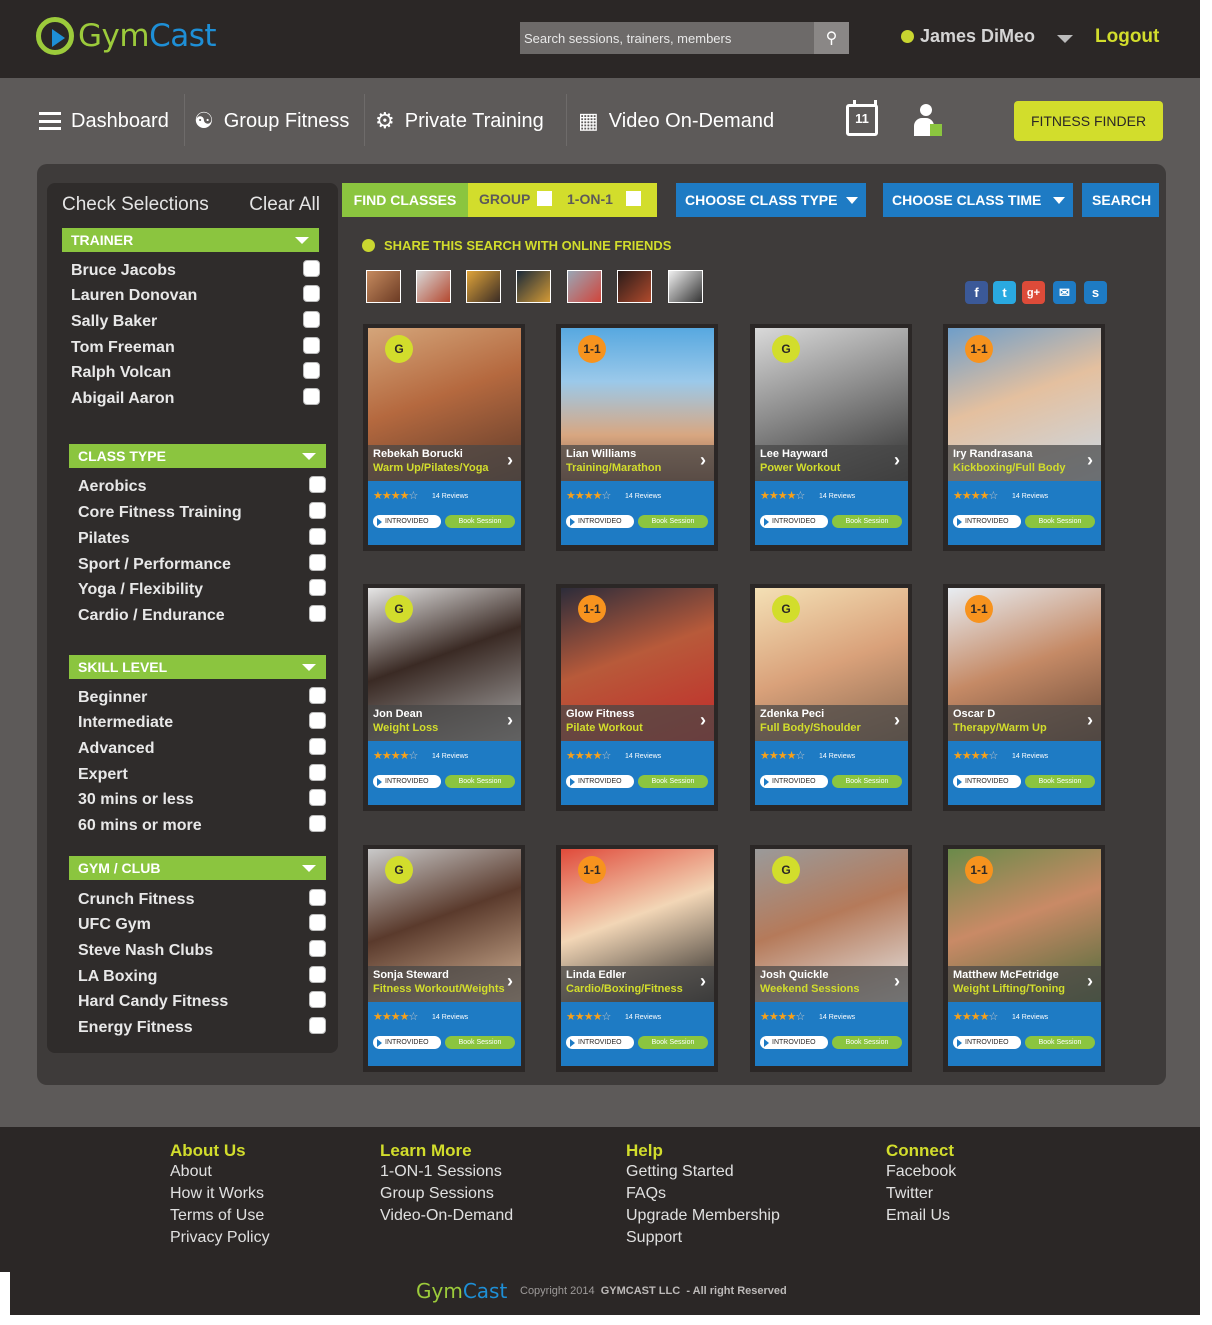  What do you see at coordinates (220, 1172) in the screenshot?
I see `footer-link: About` at bounding box center [220, 1172].